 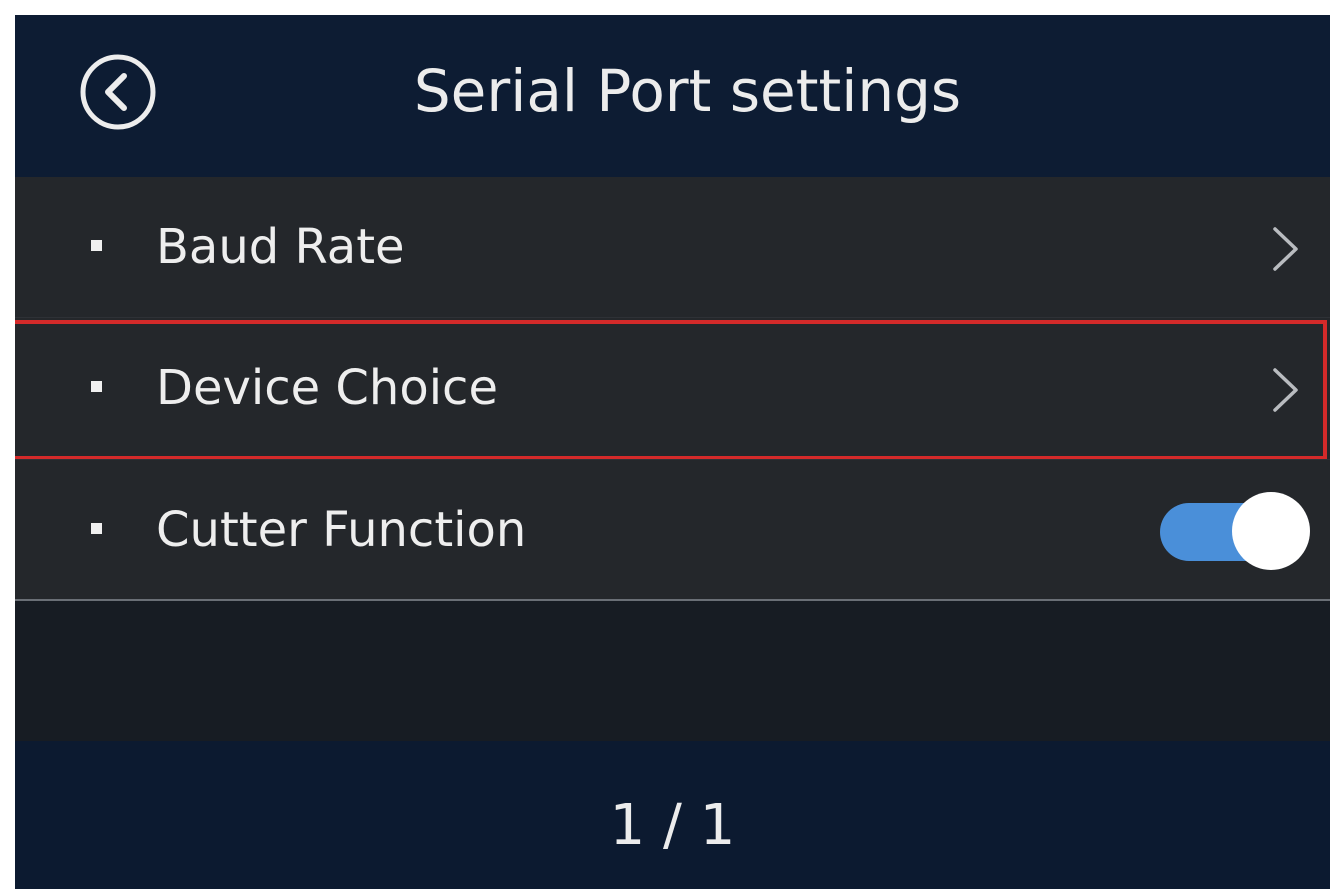 What do you see at coordinates (327, 388) in the screenshot?
I see `settings-item-label: Device Choice` at bounding box center [327, 388].